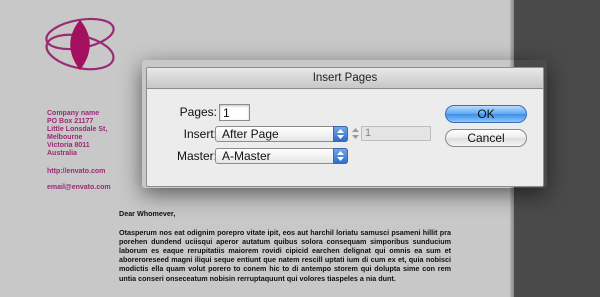 Image resolution: width=600 pixels, height=297 pixels. What do you see at coordinates (79, 187) in the screenshot?
I see `company-email: email@envato.com` at bounding box center [79, 187].